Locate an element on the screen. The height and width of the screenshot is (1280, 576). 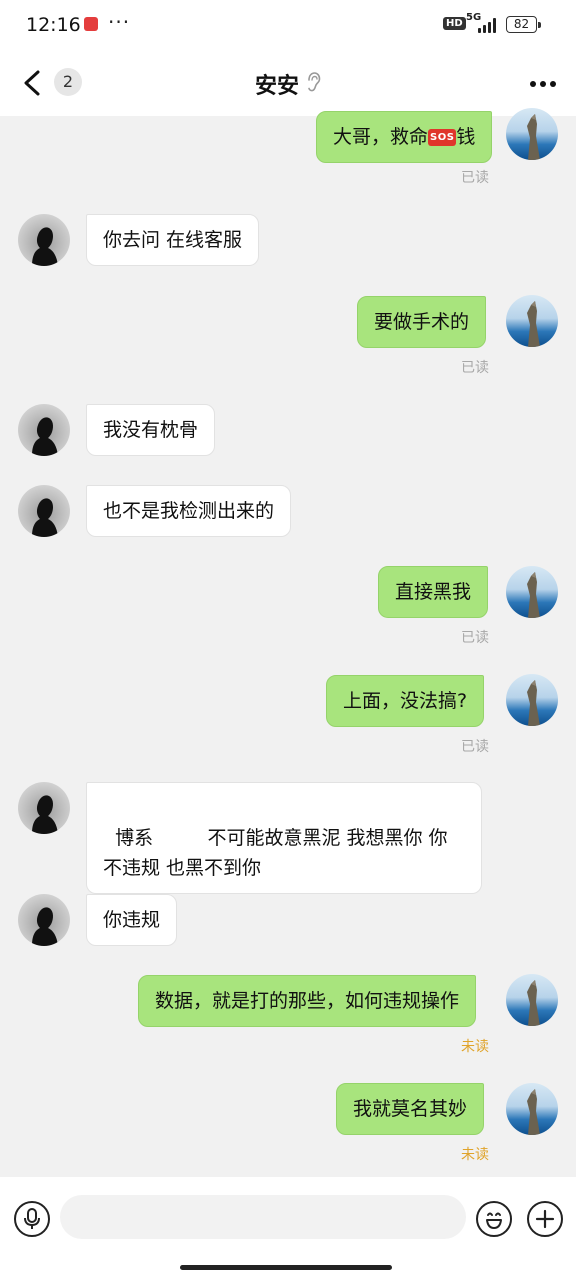
message-bubble: 你去问 在线客服 is located at coordinates (173, 240).